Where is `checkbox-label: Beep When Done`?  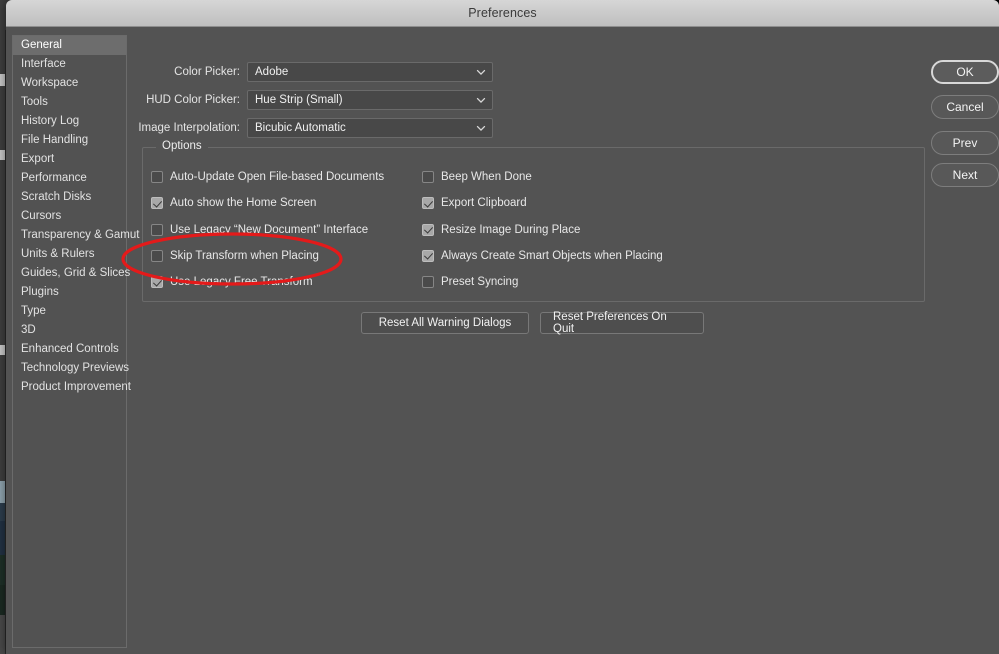 checkbox-label: Beep When Done is located at coordinates (486, 177).